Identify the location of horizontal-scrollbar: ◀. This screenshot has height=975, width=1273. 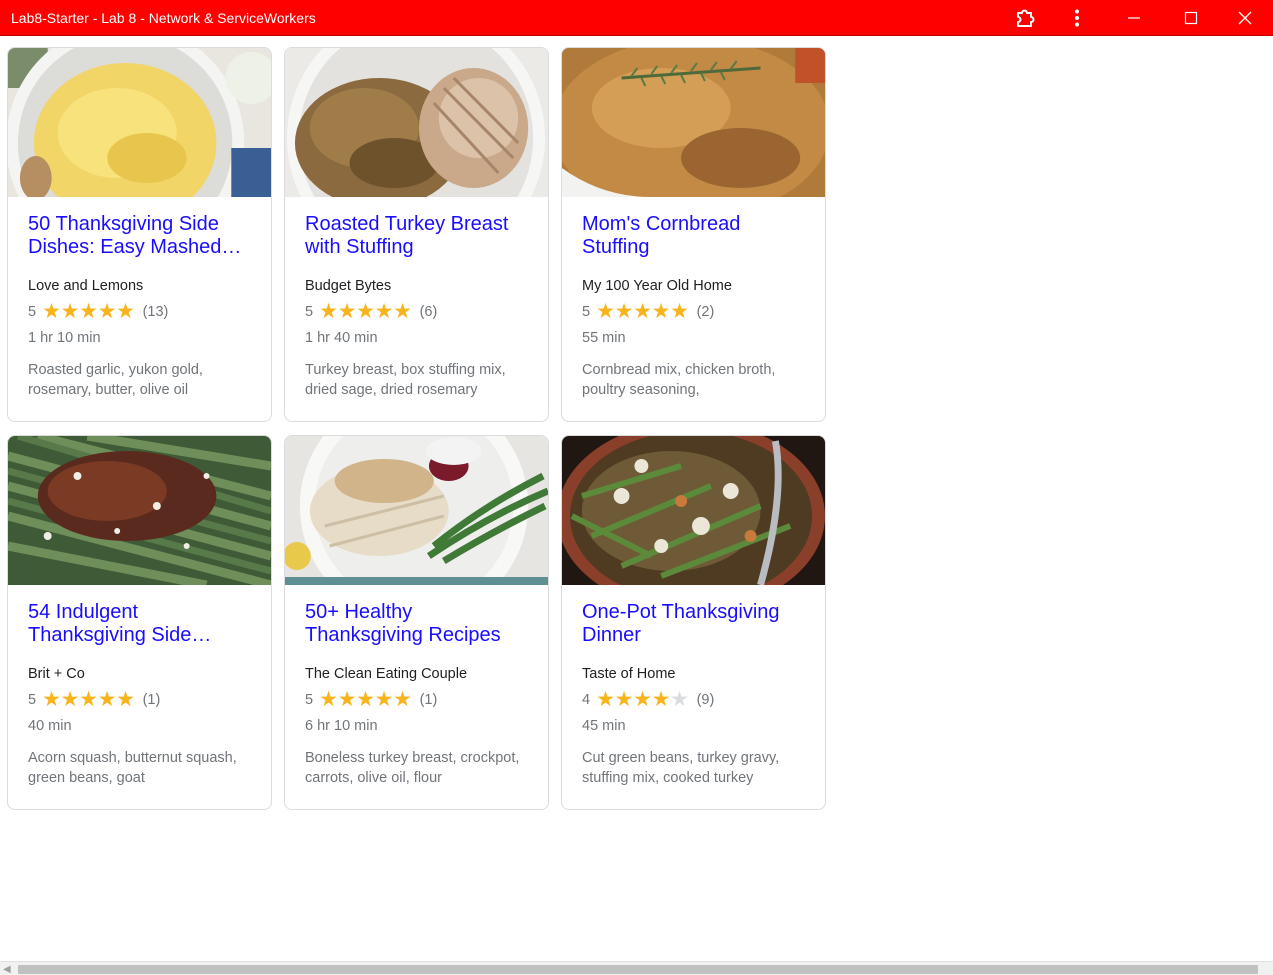
(636, 968).